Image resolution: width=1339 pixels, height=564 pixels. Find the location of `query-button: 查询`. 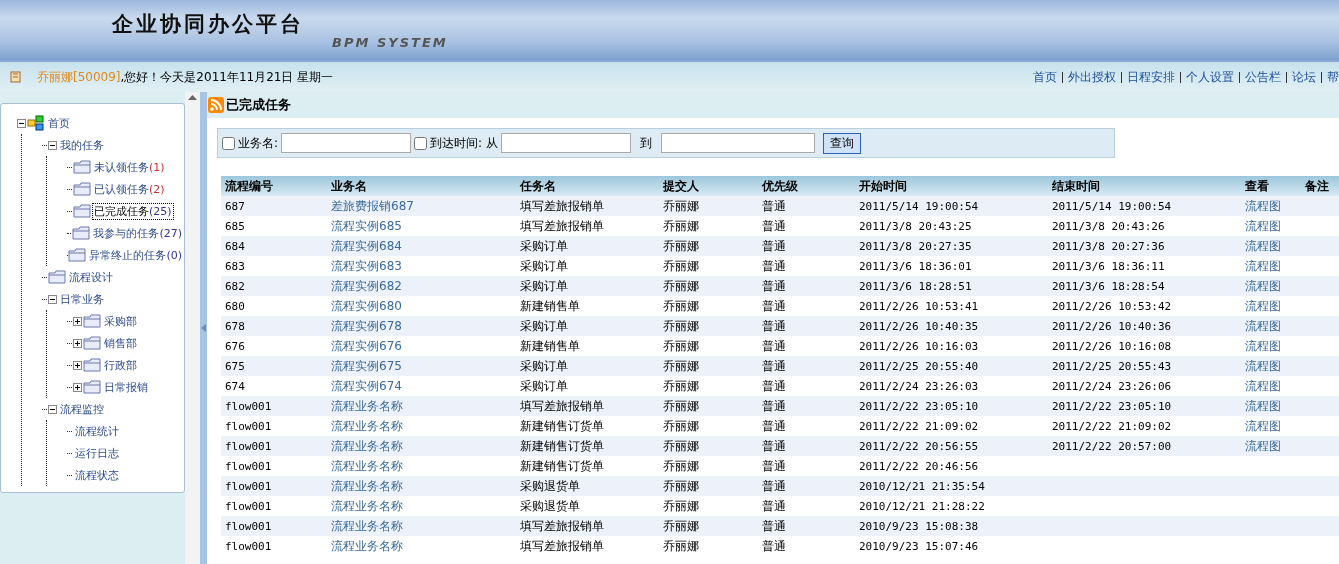

query-button: 查询 is located at coordinates (841, 143).